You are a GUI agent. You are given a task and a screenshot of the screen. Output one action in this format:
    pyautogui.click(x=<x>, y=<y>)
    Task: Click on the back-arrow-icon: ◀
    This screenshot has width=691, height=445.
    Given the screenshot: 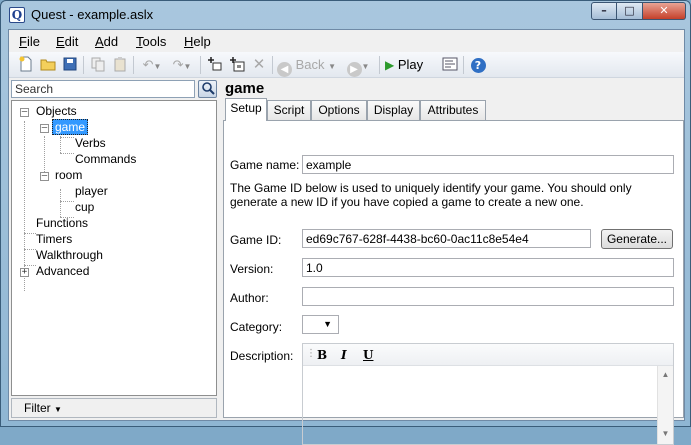 What is the action you would take?
    pyautogui.click(x=284, y=69)
    